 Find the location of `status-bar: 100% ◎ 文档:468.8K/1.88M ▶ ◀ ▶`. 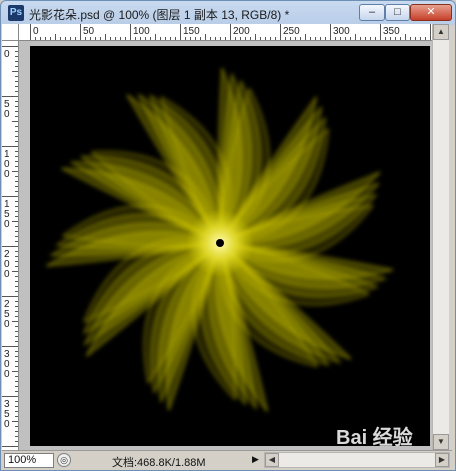

status-bar: 100% ◎ 文档:468.8K/1.88M ▶ ◀ ▶ is located at coordinates (227, 459).